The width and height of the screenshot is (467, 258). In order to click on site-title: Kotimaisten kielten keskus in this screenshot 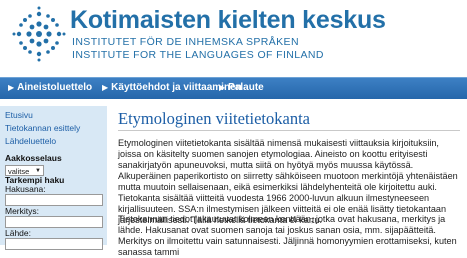, I will do `click(228, 20)`.